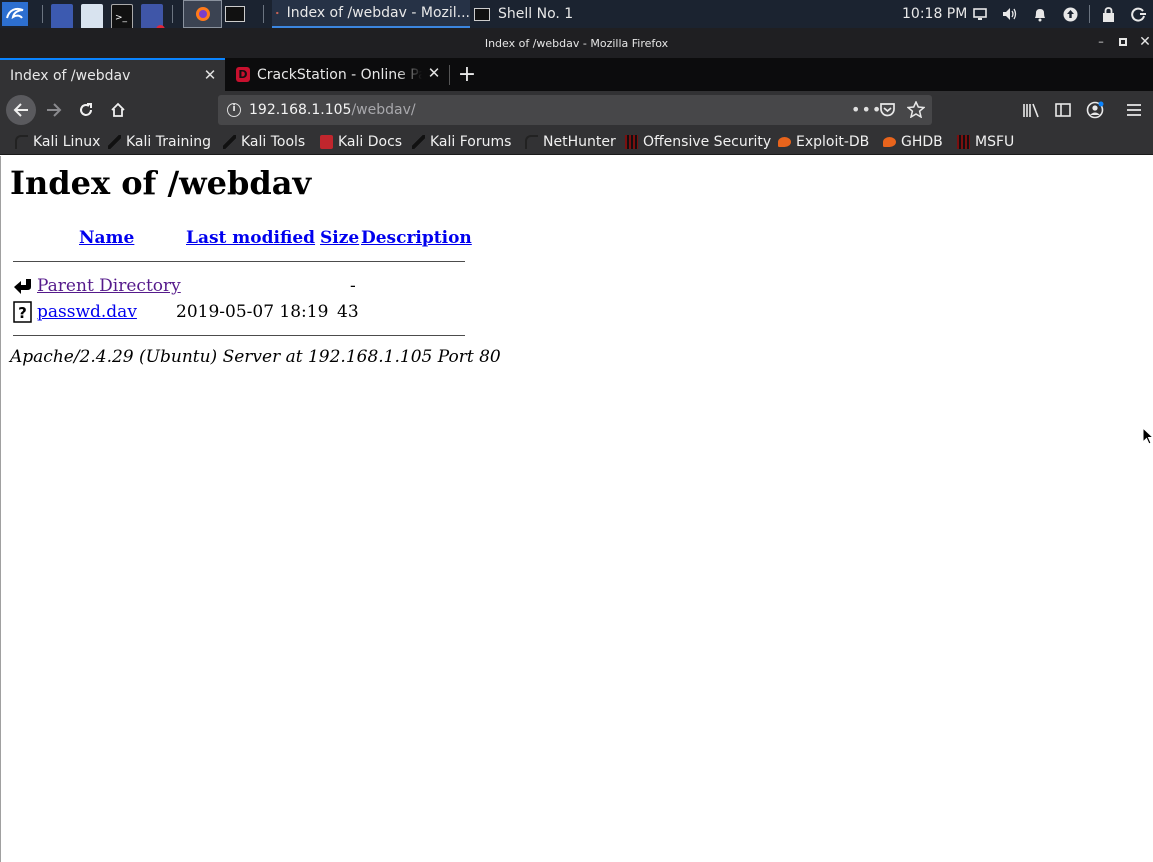  What do you see at coordinates (698, 142) in the screenshot?
I see `bookmark-offensive-security: Offensive Security` at bounding box center [698, 142].